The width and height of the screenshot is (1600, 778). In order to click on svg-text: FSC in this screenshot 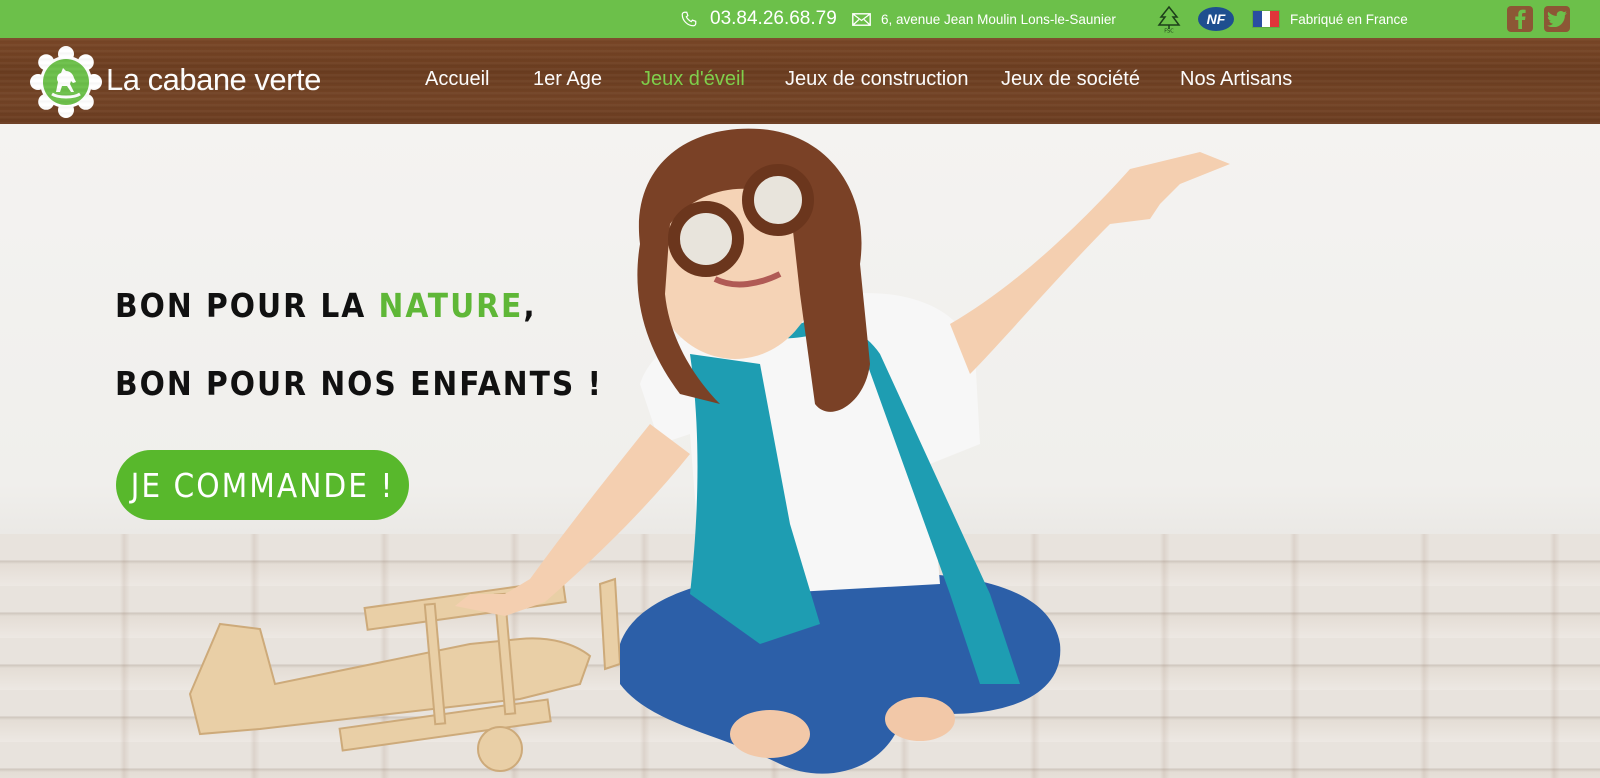, I will do `click(1169, 31)`.